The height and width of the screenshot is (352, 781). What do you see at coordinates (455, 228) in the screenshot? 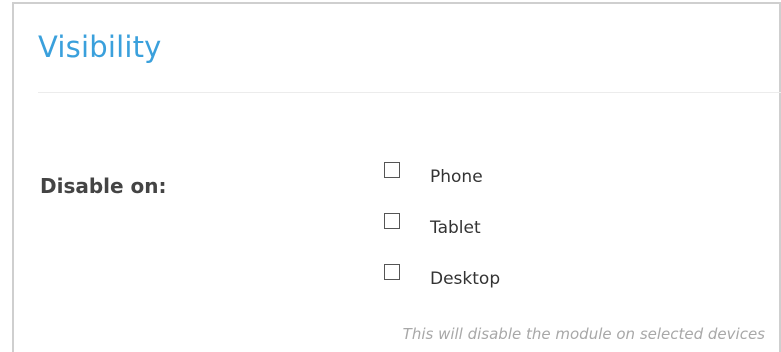
I see `tablet-label: Tablet` at bounding box center [455, 228].